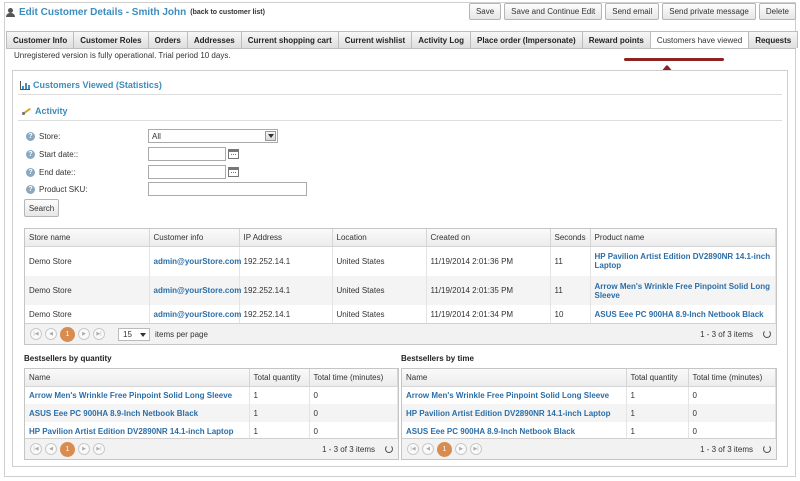 This screenshot has height=481, width=800. I want to click on tab-requests: Requests, so click(773, 39).